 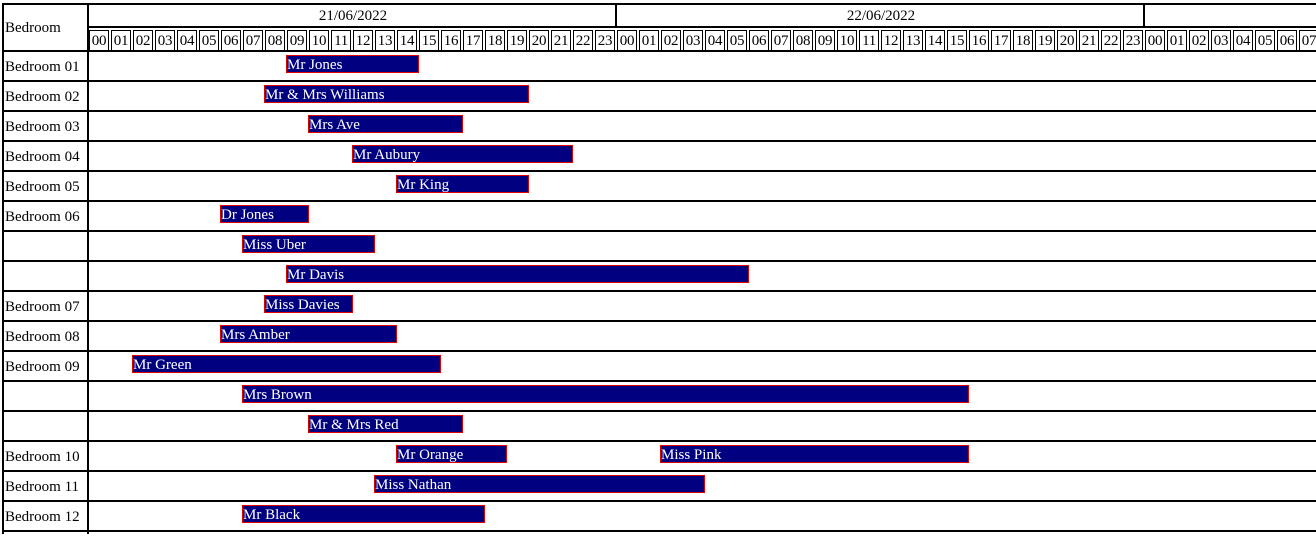 I want to click on room-label: Bedroom 12, so click(x=42, y=517).